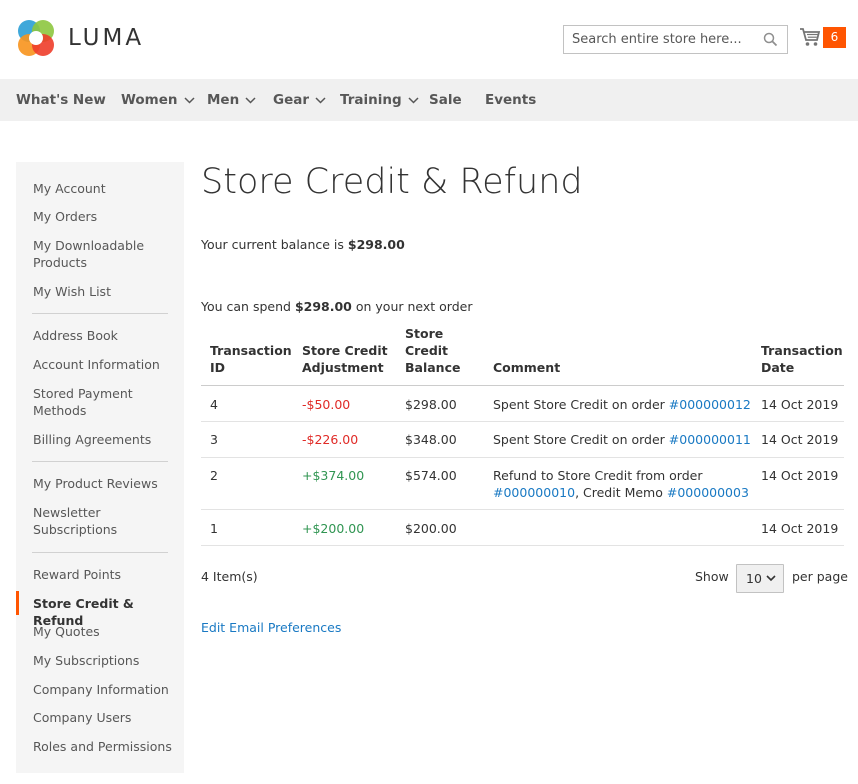  Describe the element at coordinates (820, 576) in the screenshot. I see `per-page-label: per page` at that location.